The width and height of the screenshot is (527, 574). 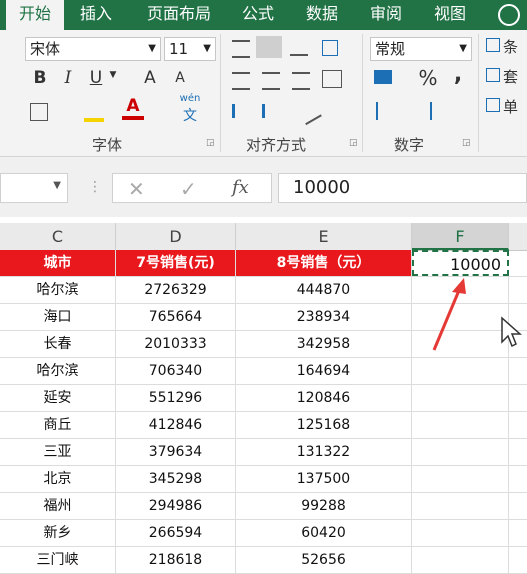 I want to click on cell-city: 海口, so click(x=58, y=317).